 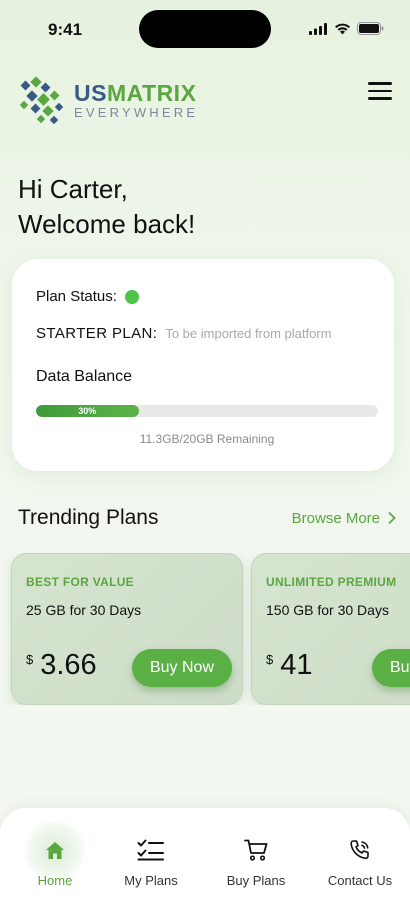 I want to click on bottom-navigation: Home My Plans Buy Plans Contact Us, so click(x=205, y=854).